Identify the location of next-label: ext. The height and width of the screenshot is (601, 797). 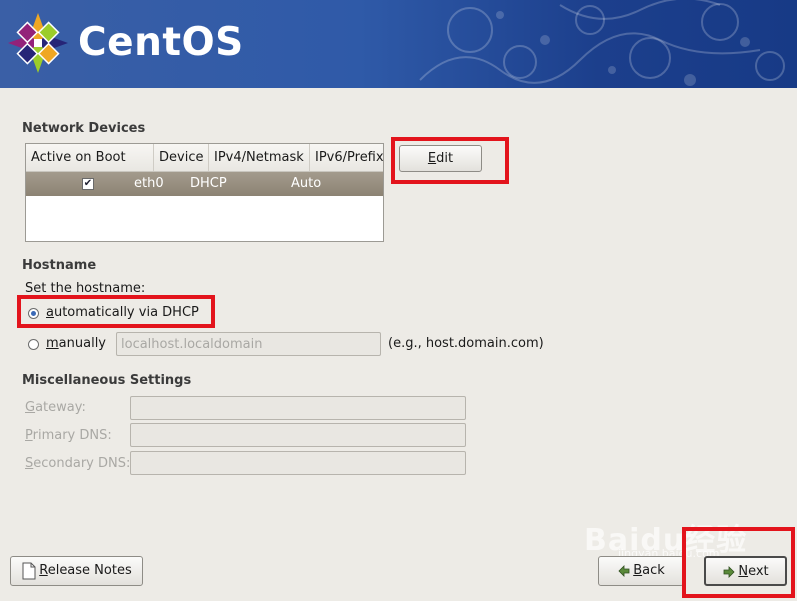
(758, 571).